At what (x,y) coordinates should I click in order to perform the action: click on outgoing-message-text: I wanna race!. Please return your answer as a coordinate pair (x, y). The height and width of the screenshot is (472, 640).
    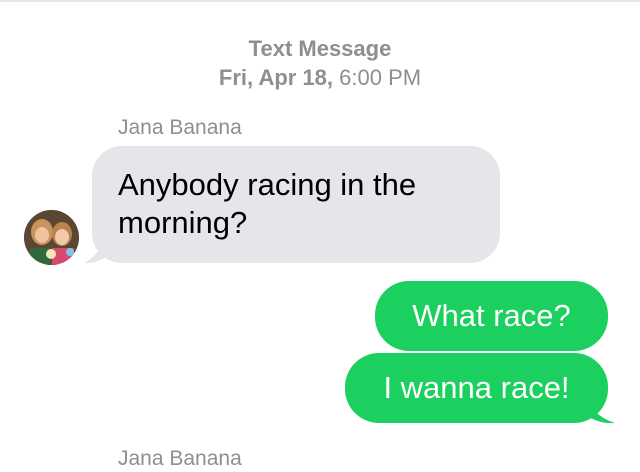
    Looking at the image, I should click on (476, 387).